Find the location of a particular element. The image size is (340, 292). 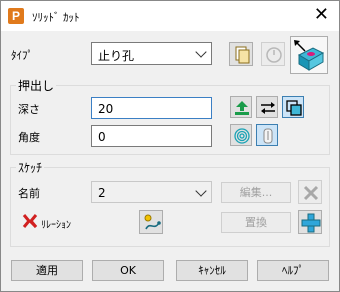

close-icon: ✕ is located at coordinates (321, 15).